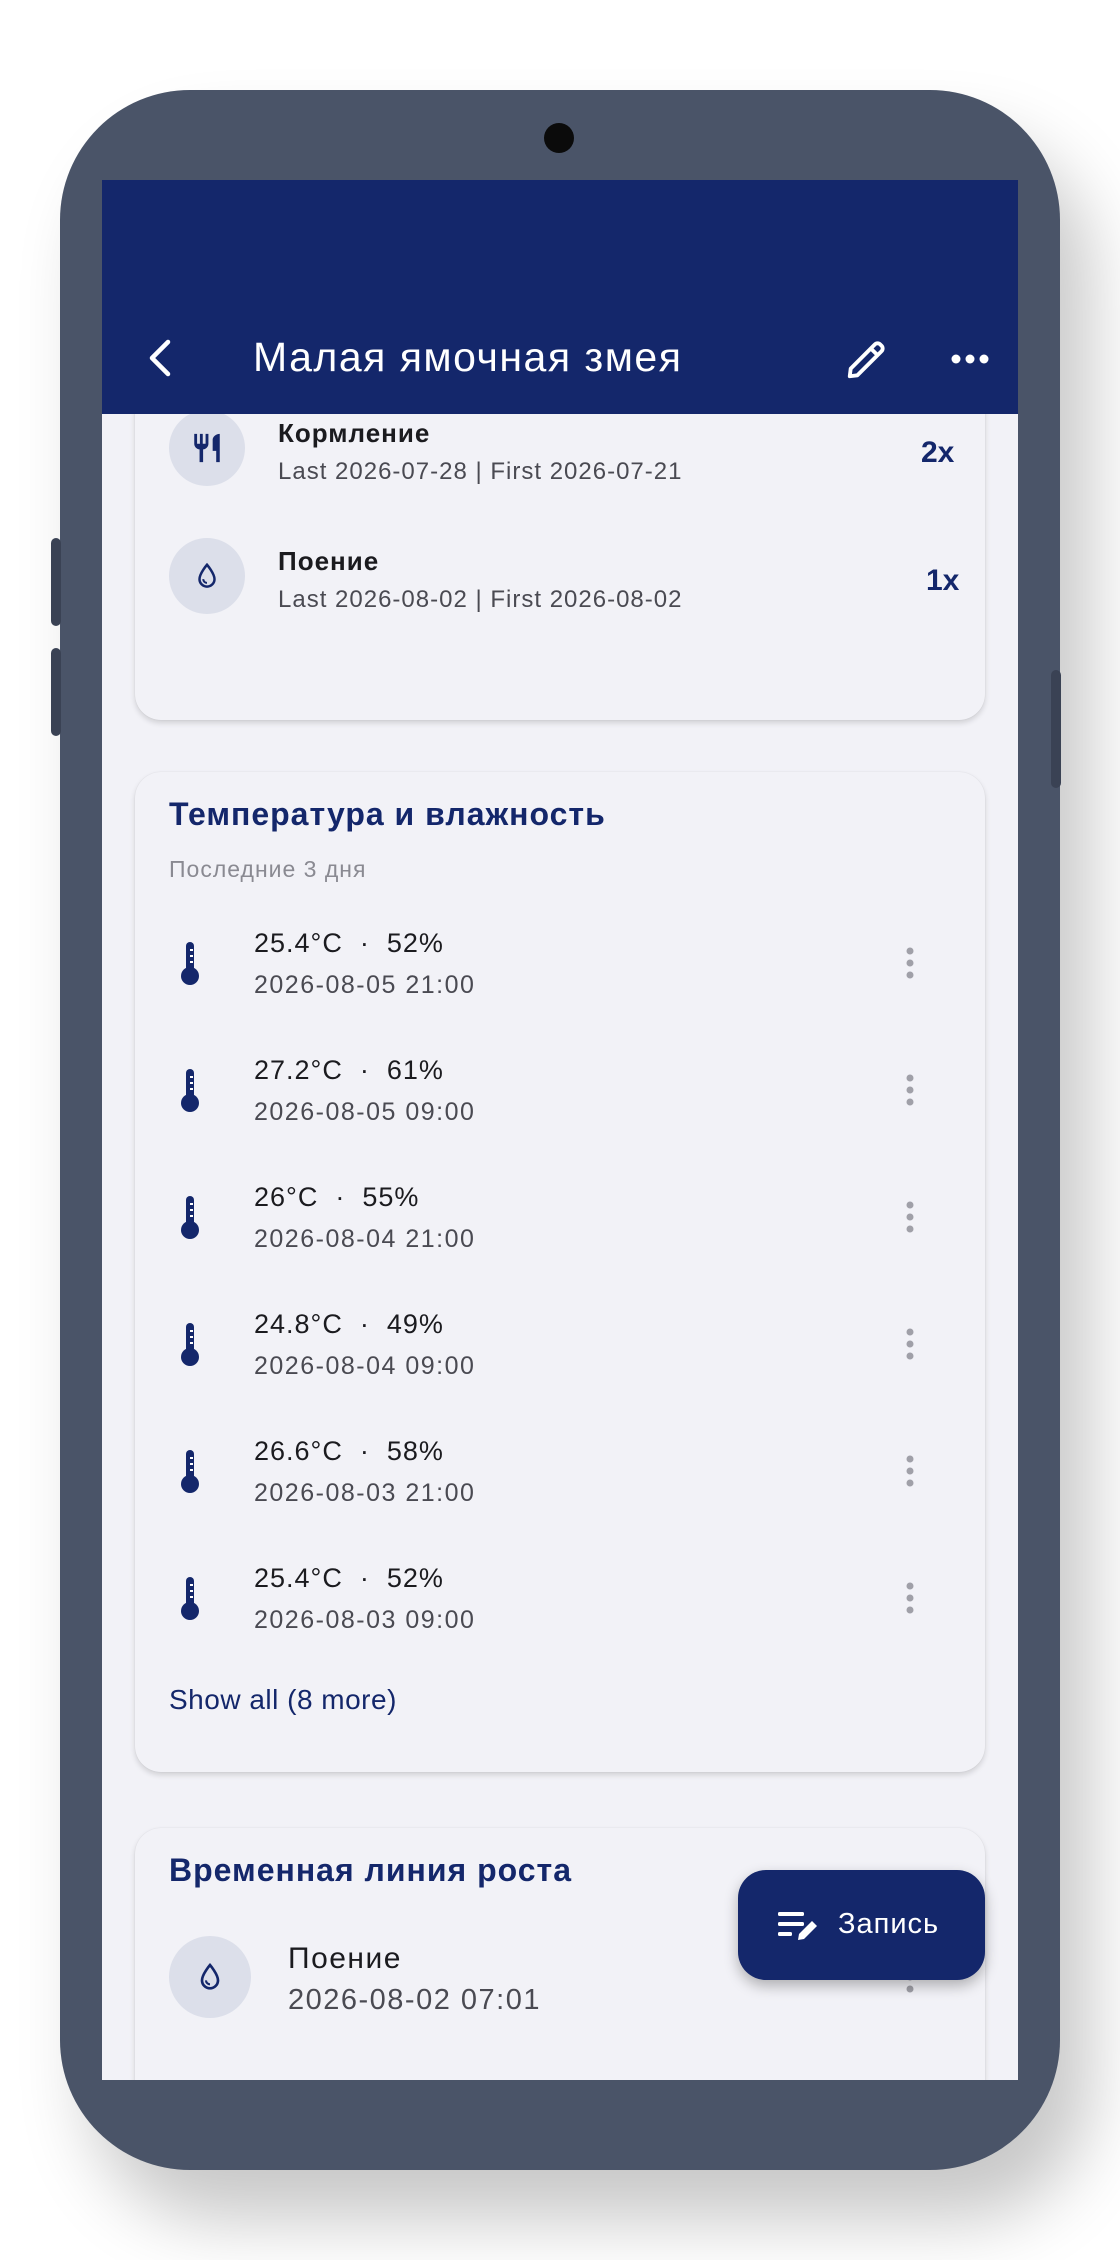 This screenshot has width=1120, height=2260. What do you see at coordinates (560, 1108) in the screenshot?
I see `climate-reading: 27.2°C · 61% 2026-08-05 09:00` at bounding box center [560, 1108].